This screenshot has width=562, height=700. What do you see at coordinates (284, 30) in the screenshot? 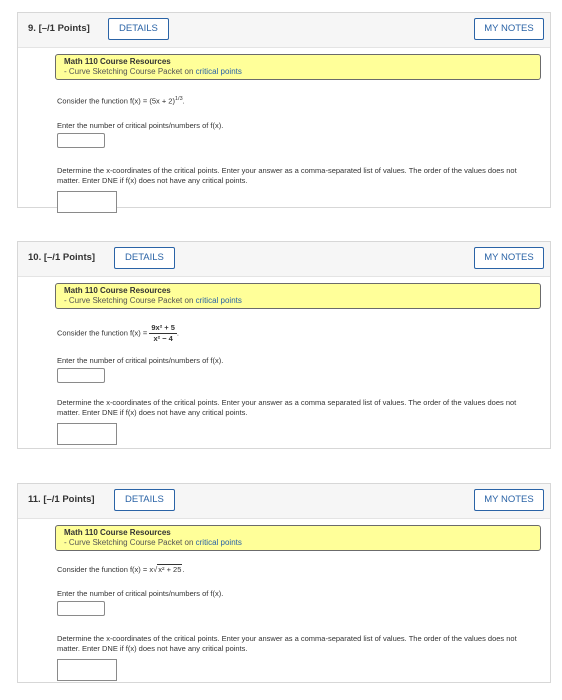
I see `question-header: 9. [–/1 Points] DETAILS MY NOTES` at bounding box center [284, 30].